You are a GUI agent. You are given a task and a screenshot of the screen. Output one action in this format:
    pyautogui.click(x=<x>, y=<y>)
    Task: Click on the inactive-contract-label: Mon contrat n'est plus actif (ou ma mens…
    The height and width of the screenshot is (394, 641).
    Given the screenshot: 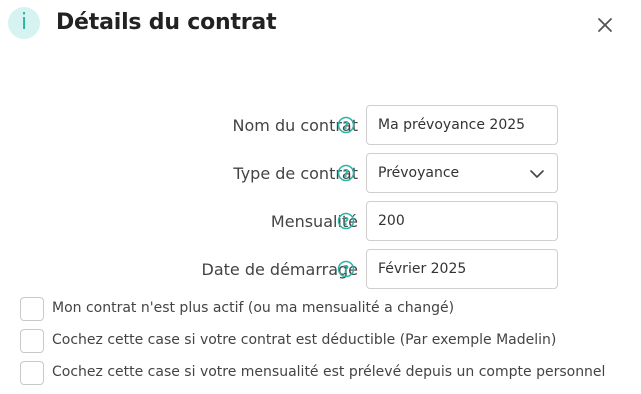 What is the action you would take?
    pyautogui.click(x=253, y=308)
    